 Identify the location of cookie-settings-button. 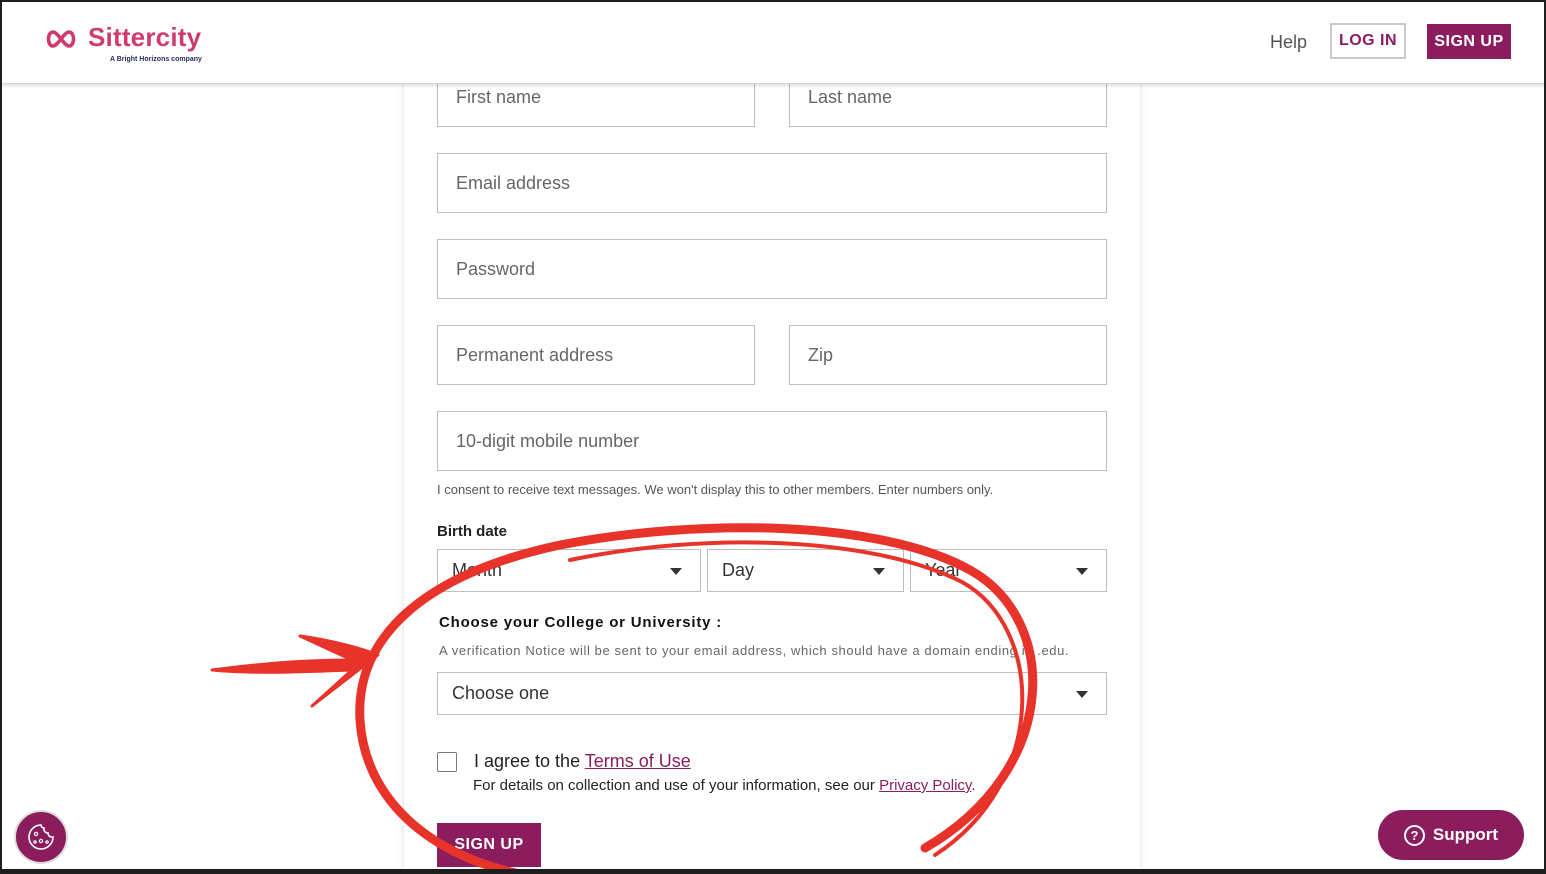
(41, 837).